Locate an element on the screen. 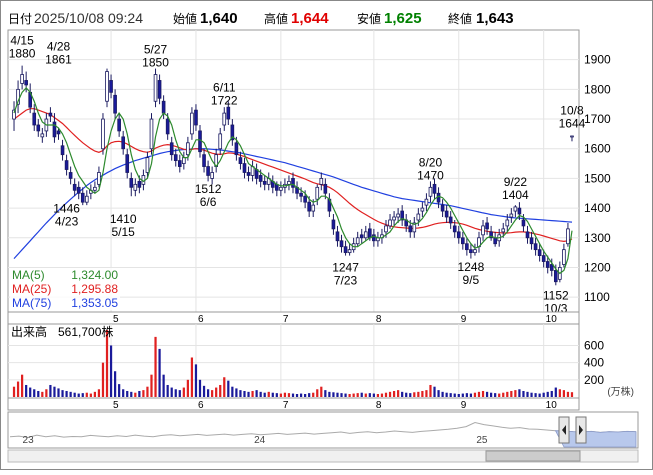 The image size is (653, 475). annotation-line-2: 1470 is located at coordinates (430, 175).